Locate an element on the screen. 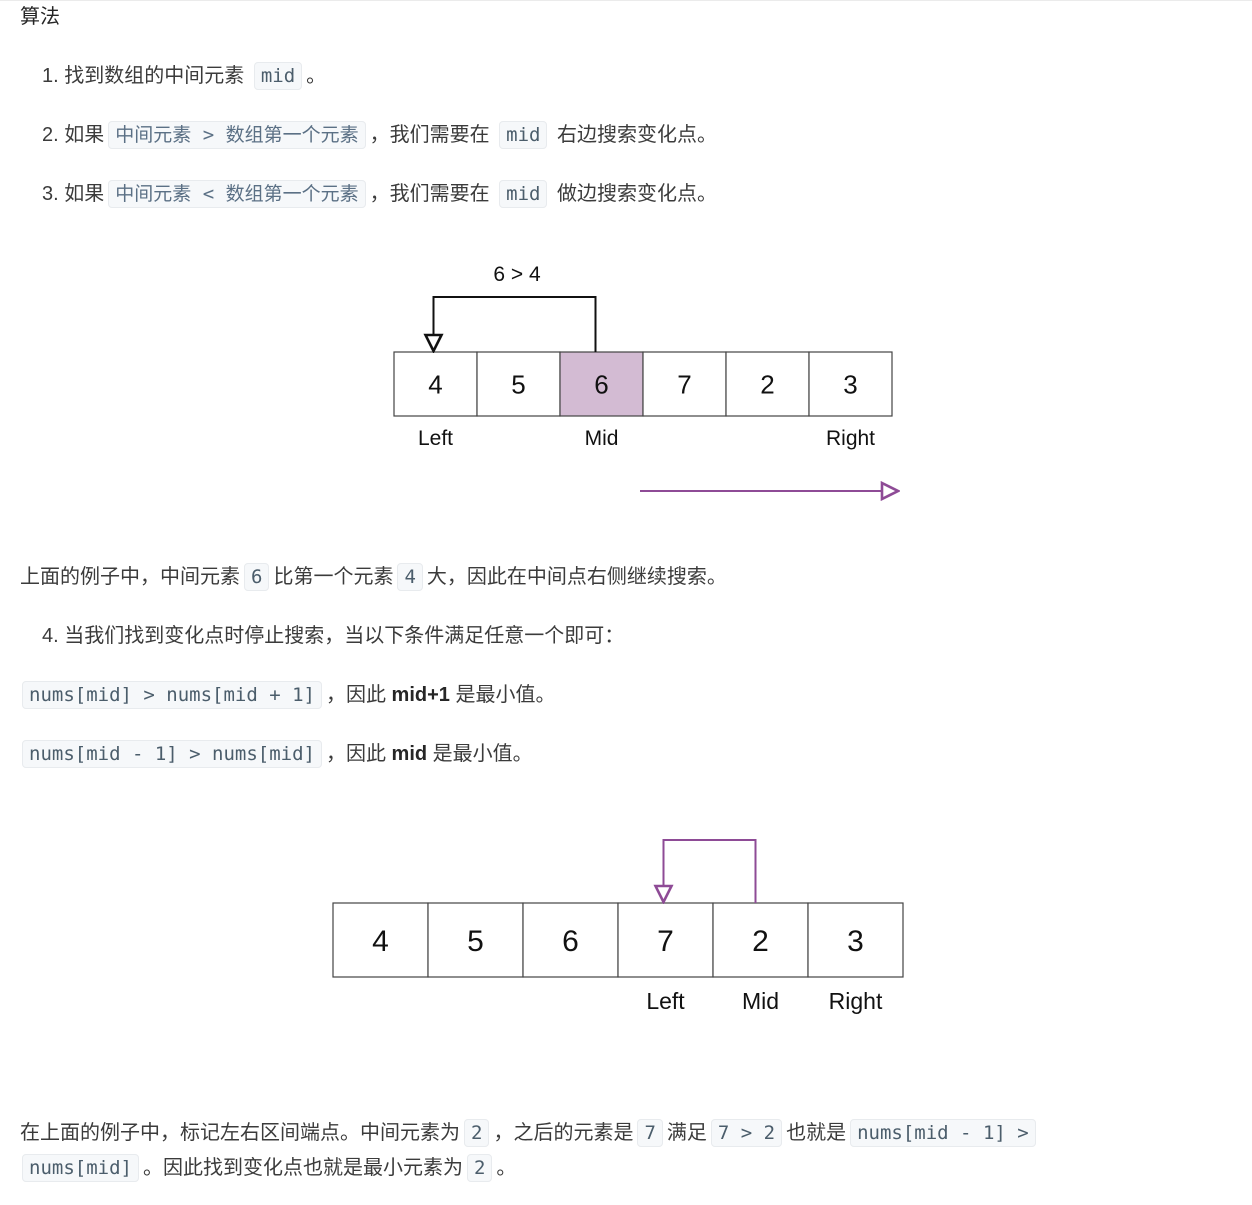 This screenshot has height=1205, width=1252. step-4: 4. 当我们找到变化点时停止搜索，当以下条件满足任意一个即可： is located at coordinates (333, 636).